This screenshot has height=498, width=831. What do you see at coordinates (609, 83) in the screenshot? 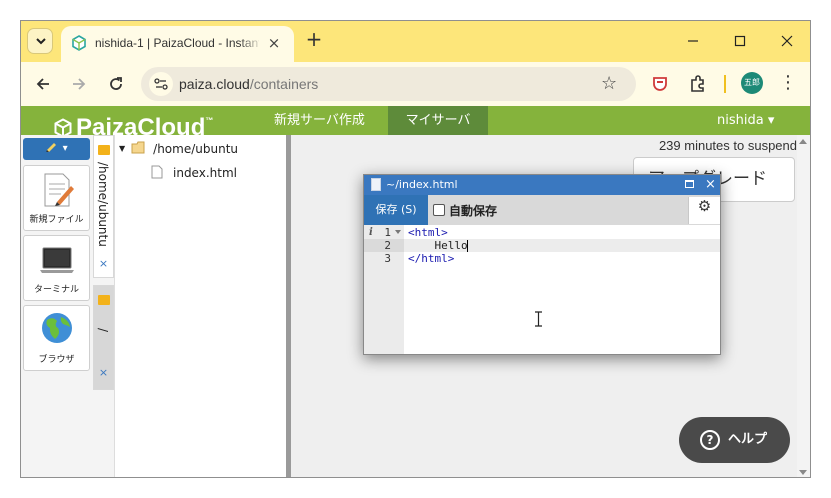
I see `bookmark-star-icon: ☆` at bounding box center [609, 83].